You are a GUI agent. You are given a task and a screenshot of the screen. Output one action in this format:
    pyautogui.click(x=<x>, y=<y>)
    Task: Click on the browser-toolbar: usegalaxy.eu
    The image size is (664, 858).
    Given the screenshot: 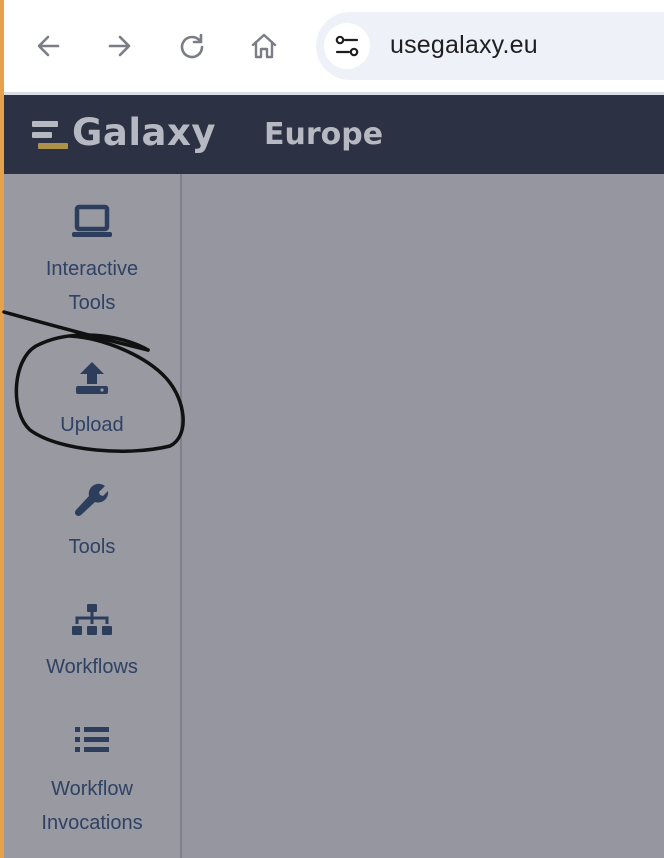 What is the action you would take?
    pyautogui.click(x=334, y=46)
    